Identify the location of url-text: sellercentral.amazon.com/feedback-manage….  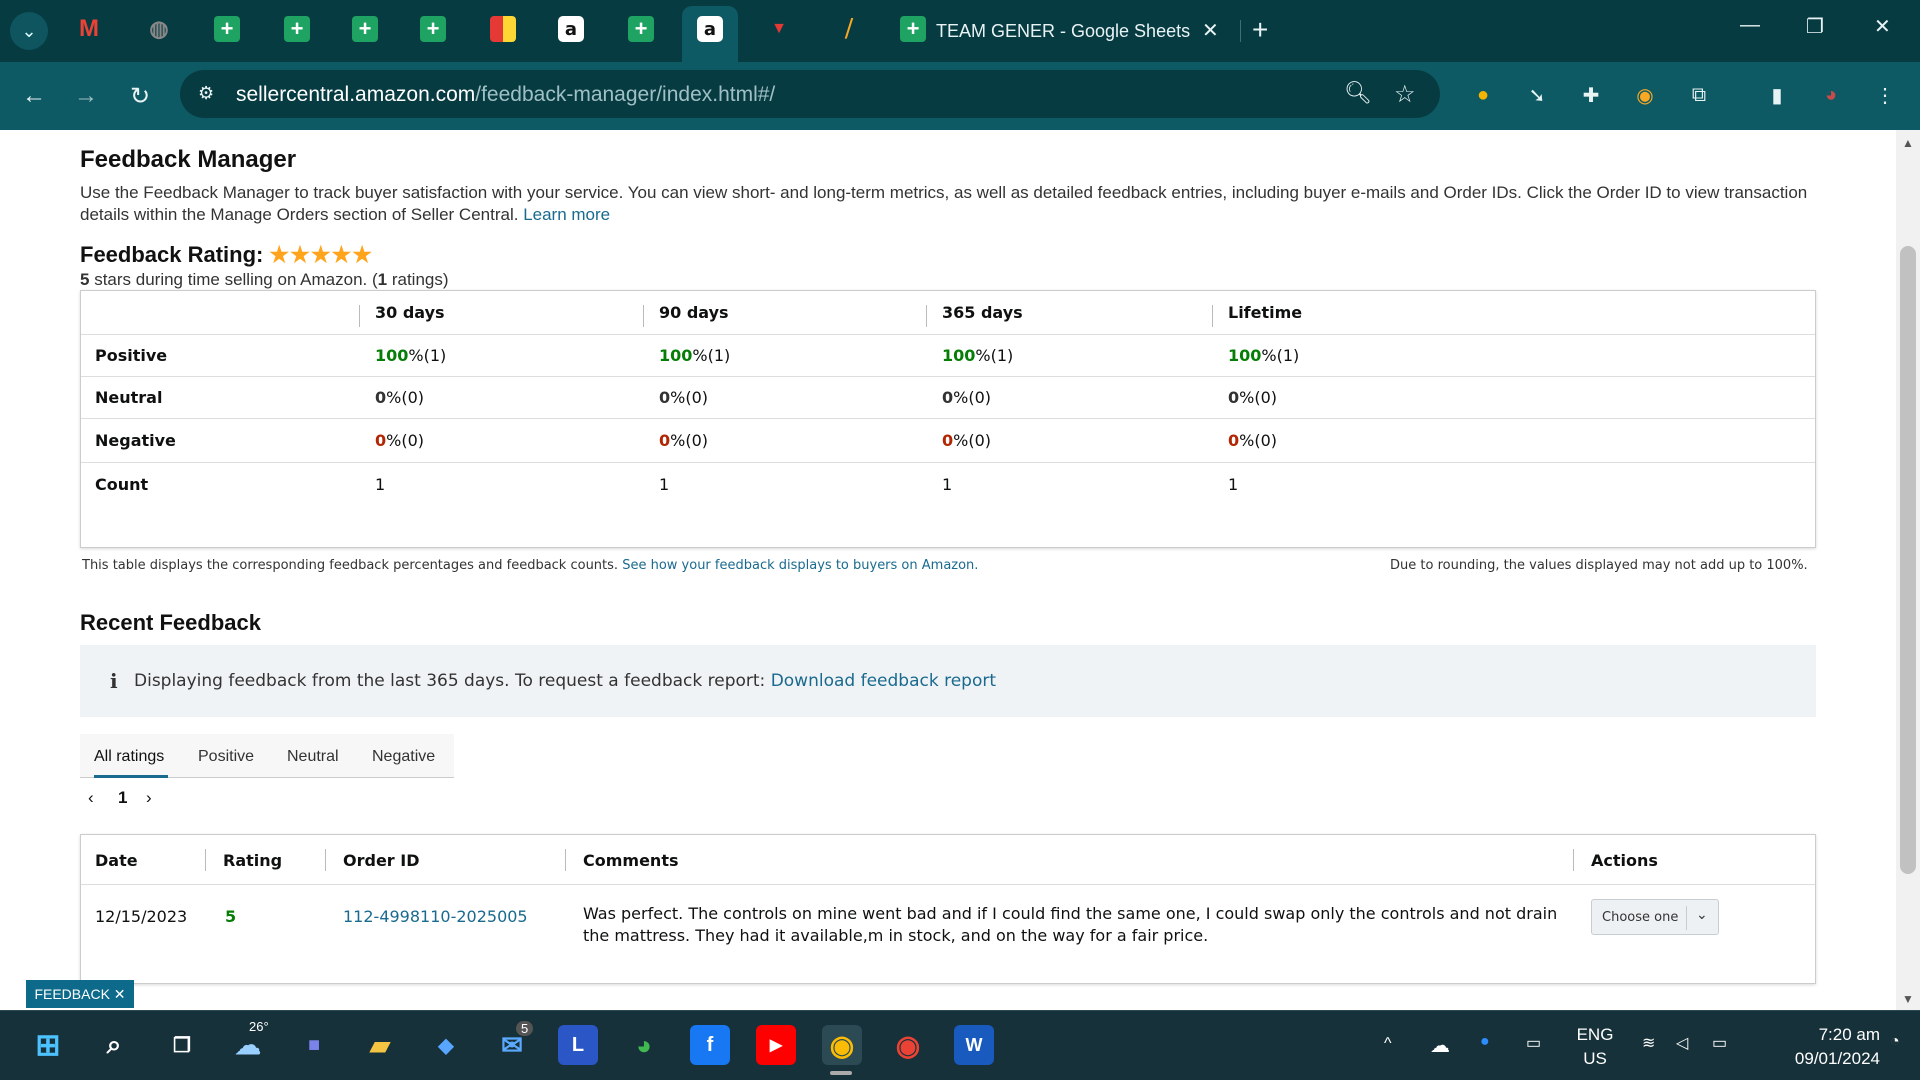
(505, 95).